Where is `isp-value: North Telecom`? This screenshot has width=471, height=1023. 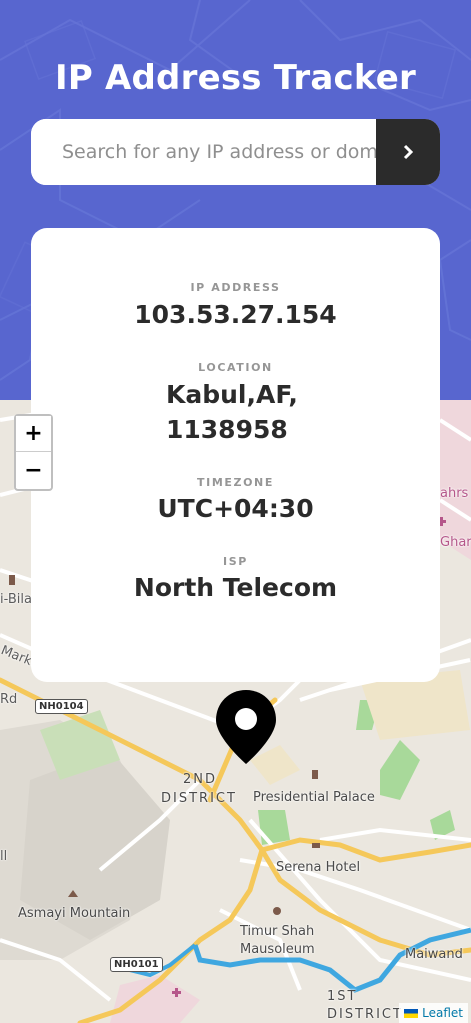 isp-value: North Telecom is located at coordinates (235, 587).